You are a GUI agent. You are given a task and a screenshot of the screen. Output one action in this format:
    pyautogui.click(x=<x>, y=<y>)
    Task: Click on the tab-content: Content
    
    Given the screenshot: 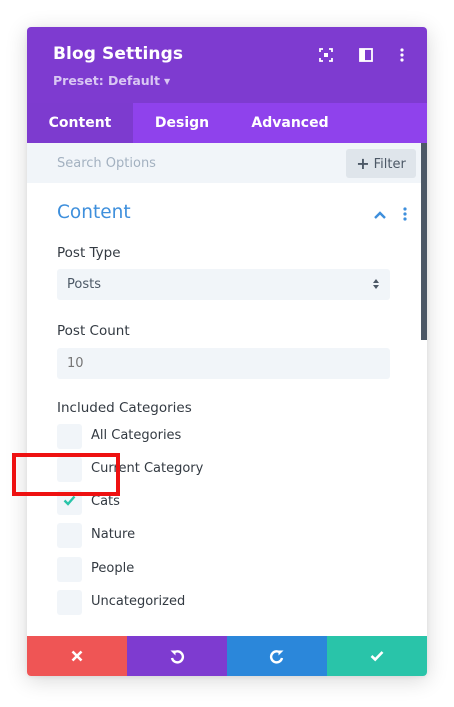 What is the action you would take?
    pyautogui.click(x=80, y=123)
    